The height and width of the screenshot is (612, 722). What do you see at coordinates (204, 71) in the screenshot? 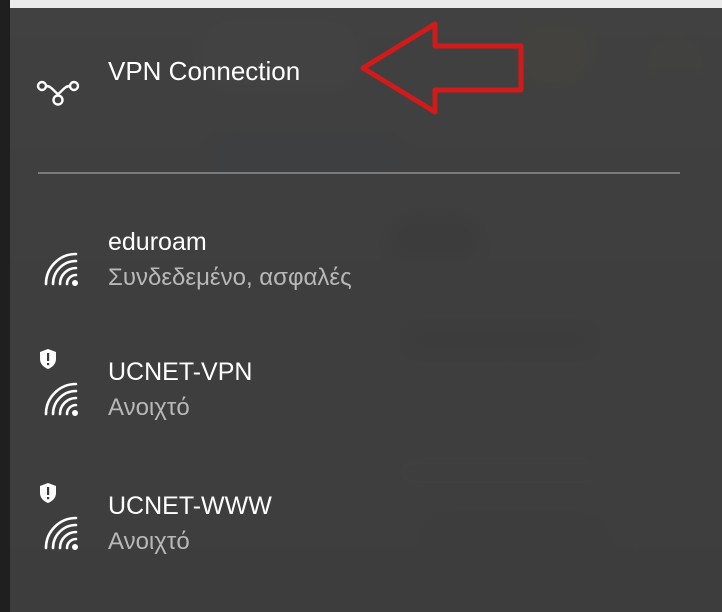
I see `vpn-connection-label: VPN Connection` at bounding box center [204, 71].